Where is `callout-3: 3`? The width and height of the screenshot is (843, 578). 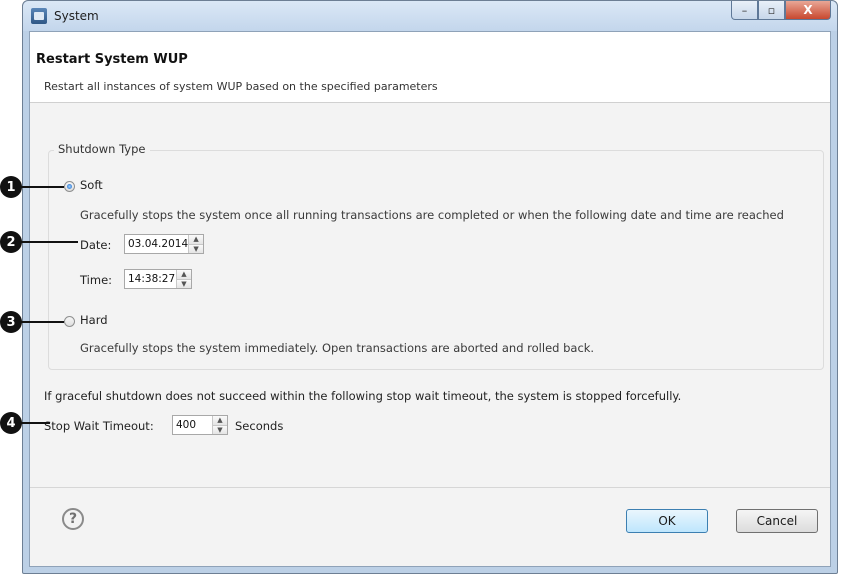 callout-3: 3 is located at coordinates (11, 322).